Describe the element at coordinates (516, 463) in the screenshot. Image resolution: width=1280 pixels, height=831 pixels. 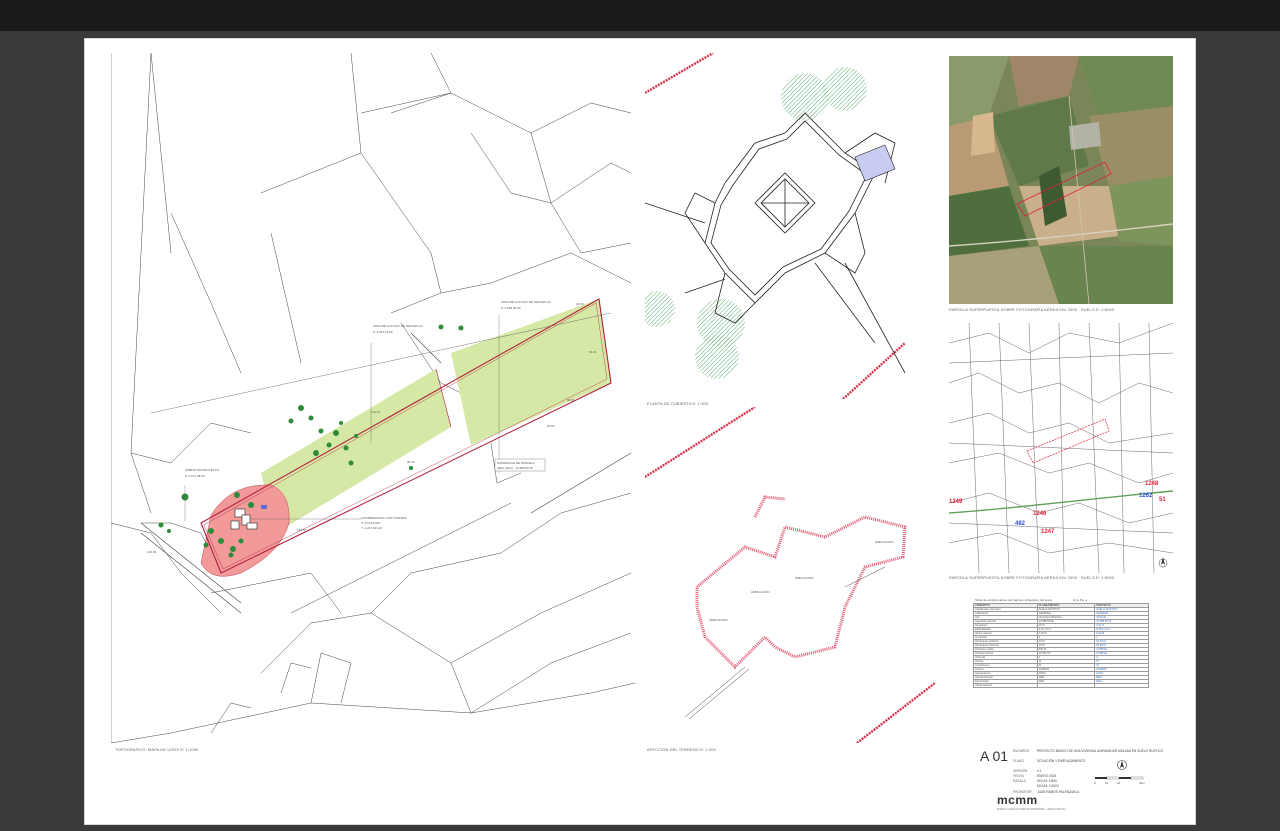
I see `plot-area-label: SUPERFICIE DE PARCELA` at that location.